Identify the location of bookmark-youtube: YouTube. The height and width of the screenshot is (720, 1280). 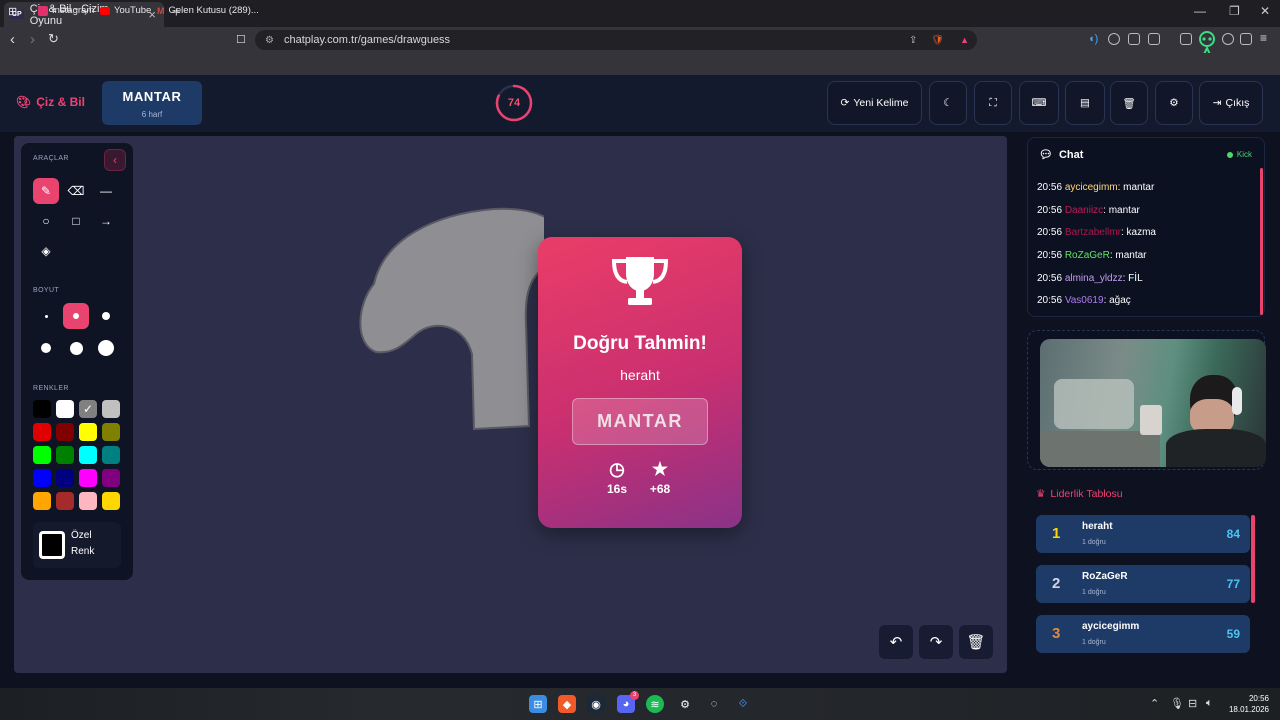
(125, 10).